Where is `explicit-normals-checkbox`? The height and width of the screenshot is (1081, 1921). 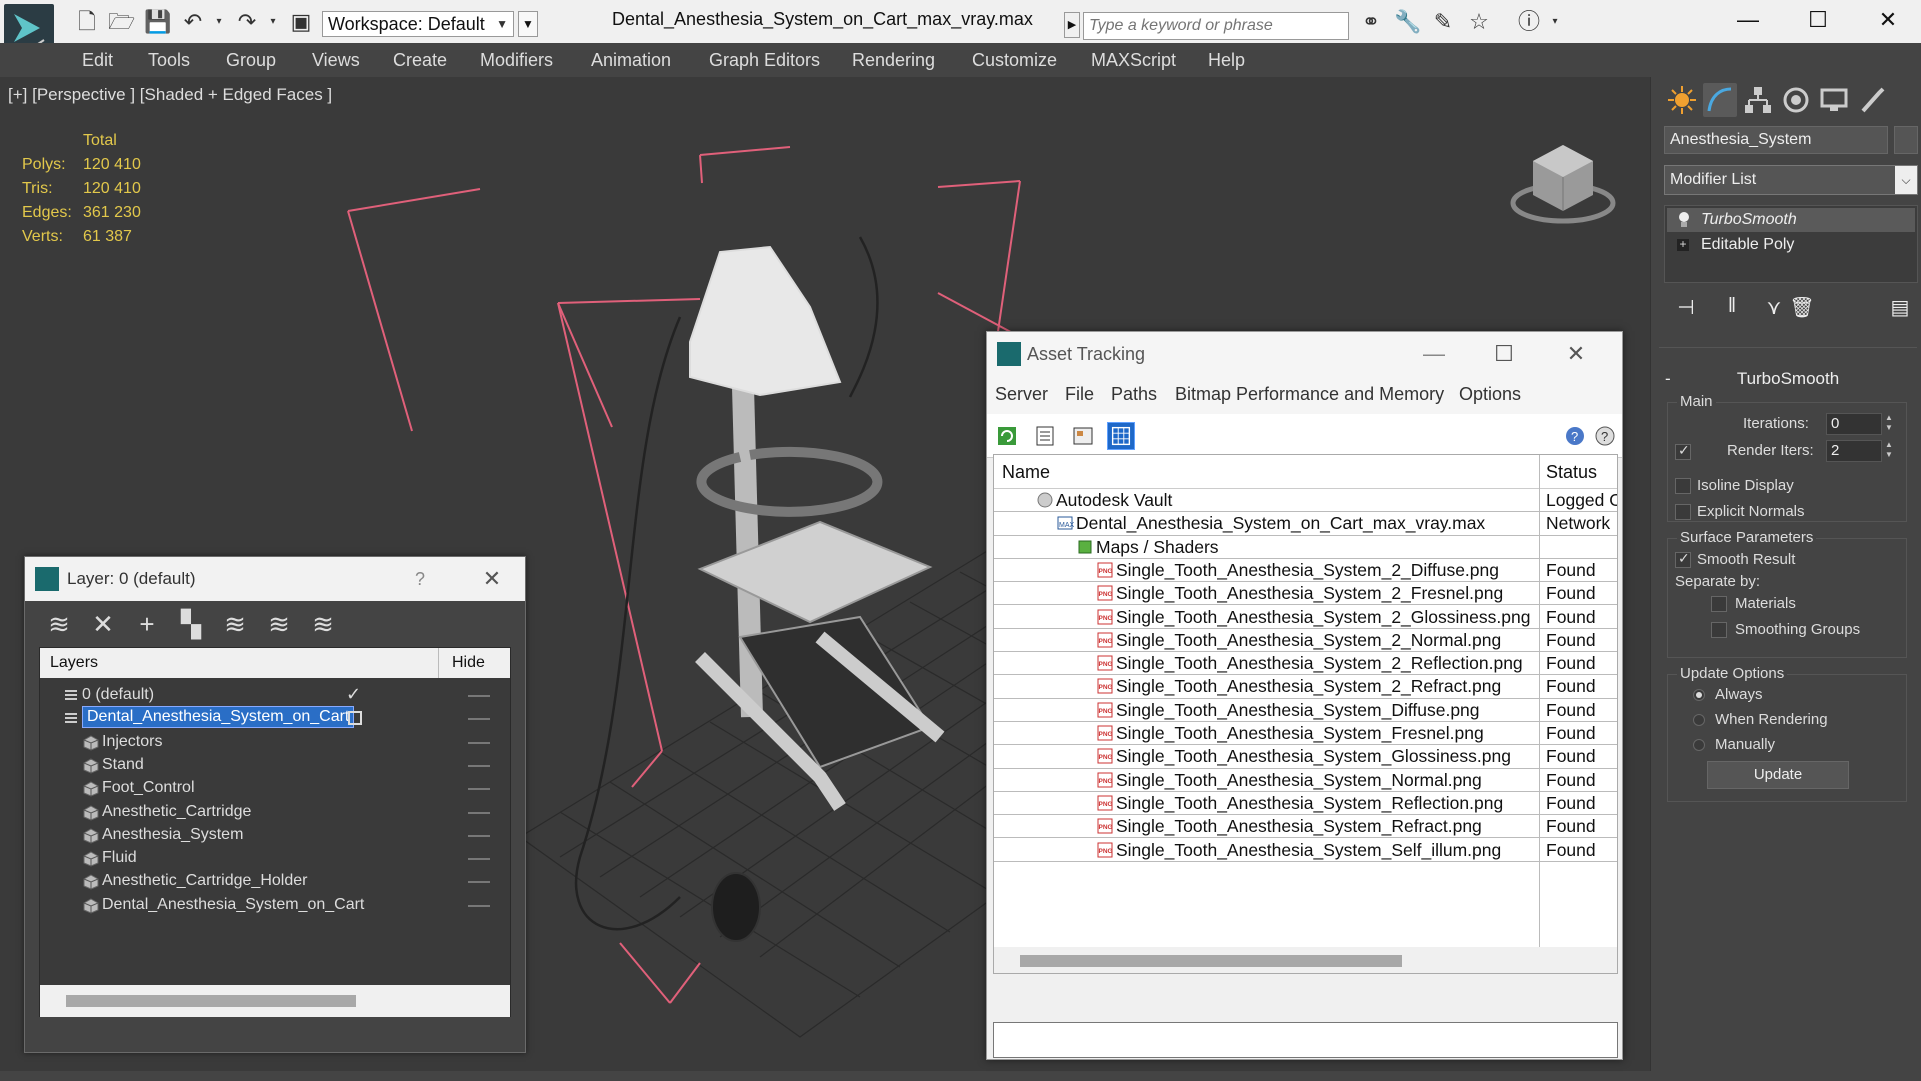 explicit-normals-checkbox is located at coordinates (1683, 512).